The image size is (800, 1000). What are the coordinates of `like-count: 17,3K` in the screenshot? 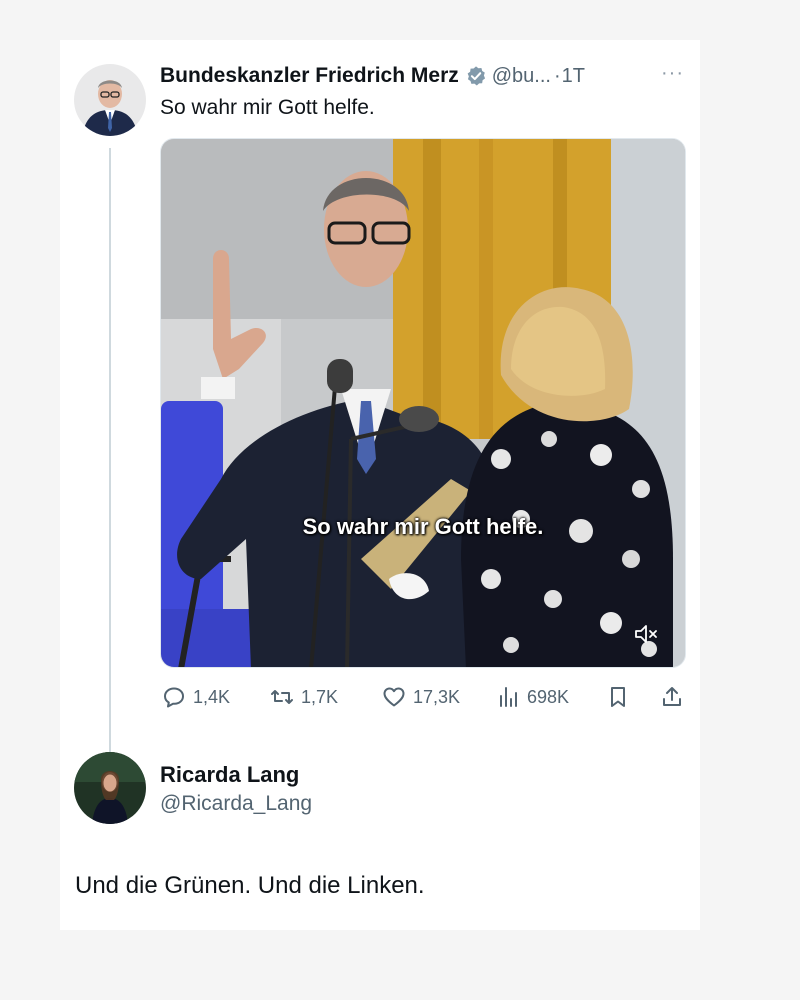 It's located at (437, 696).